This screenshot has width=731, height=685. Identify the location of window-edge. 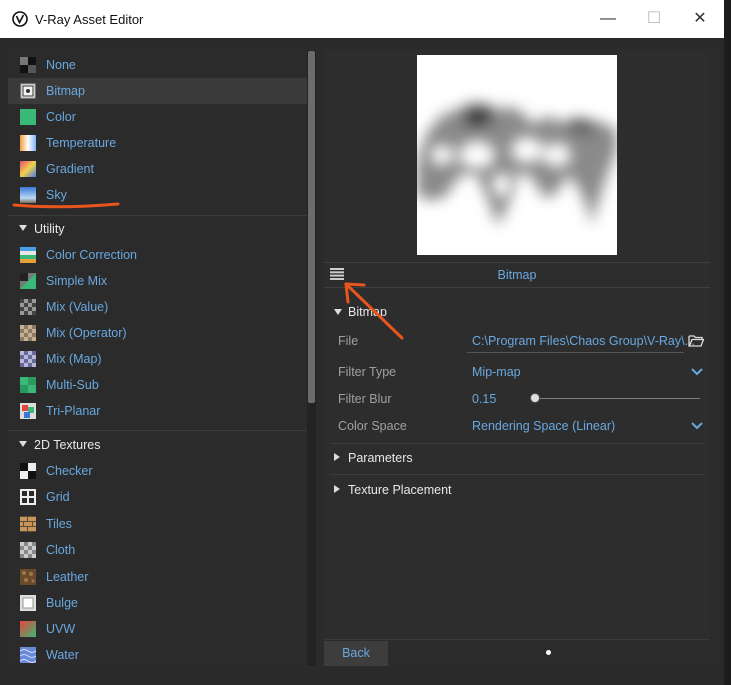
(725, 358).